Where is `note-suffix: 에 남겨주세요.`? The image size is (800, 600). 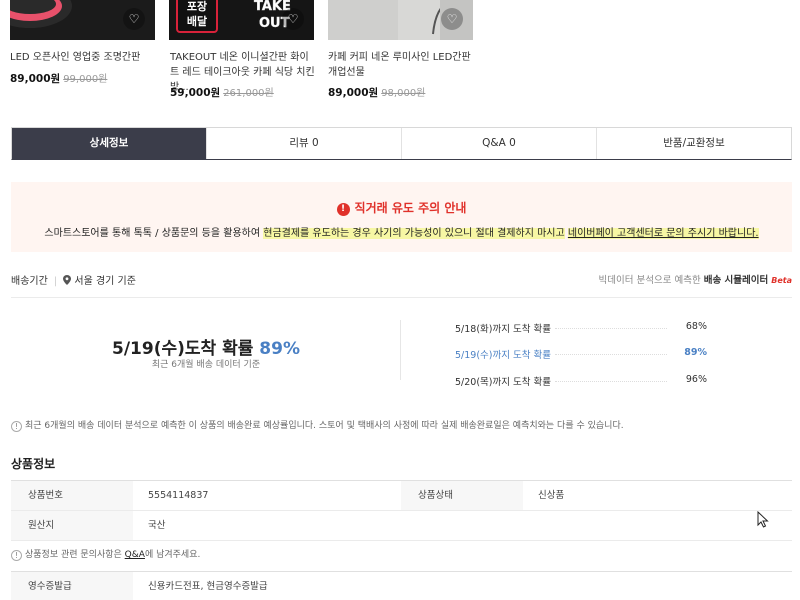
note-suffix: 에 남겨주세요. is located at coordinates (172, 555).